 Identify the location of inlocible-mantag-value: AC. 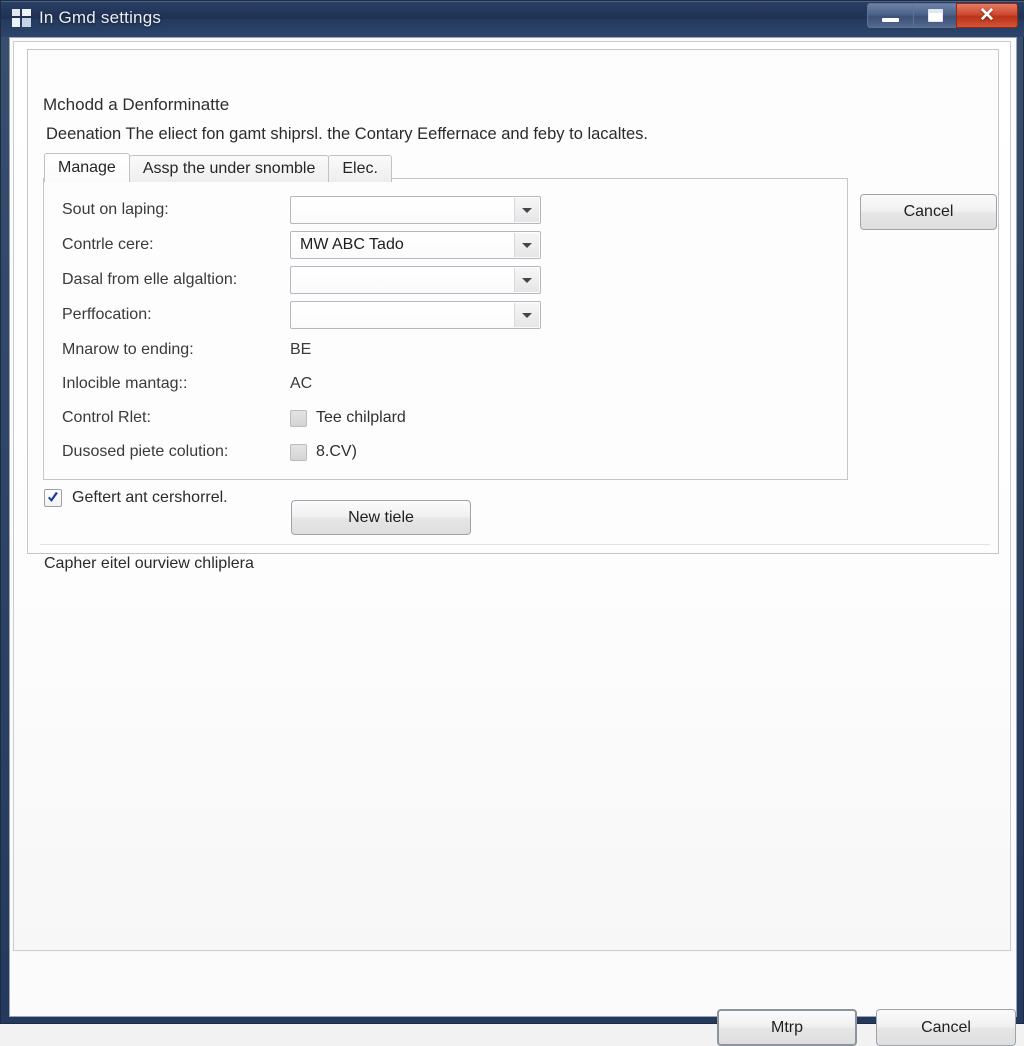
(301, 383).